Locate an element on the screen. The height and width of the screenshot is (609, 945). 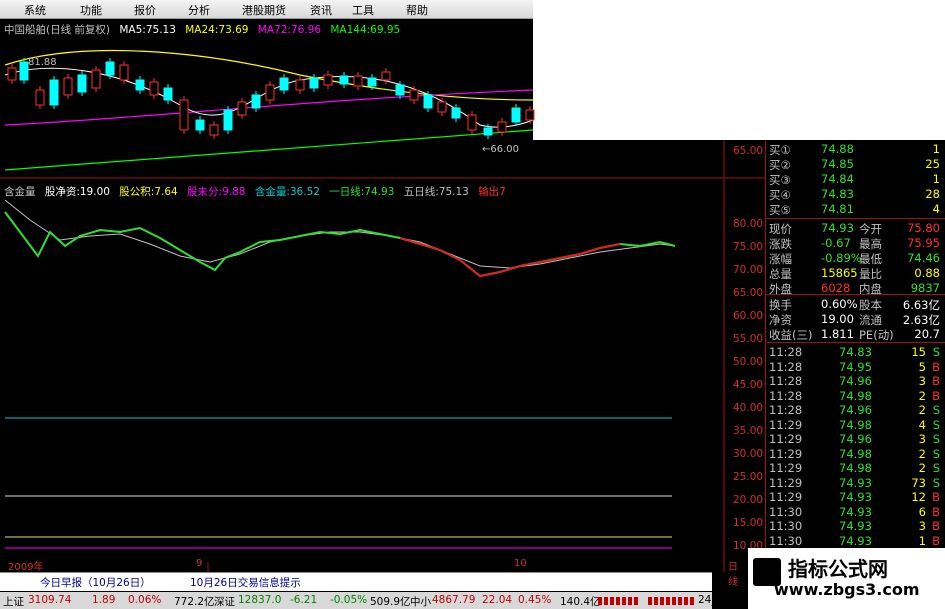
bid-price: 74.84 is located at coordinates (837, 179).